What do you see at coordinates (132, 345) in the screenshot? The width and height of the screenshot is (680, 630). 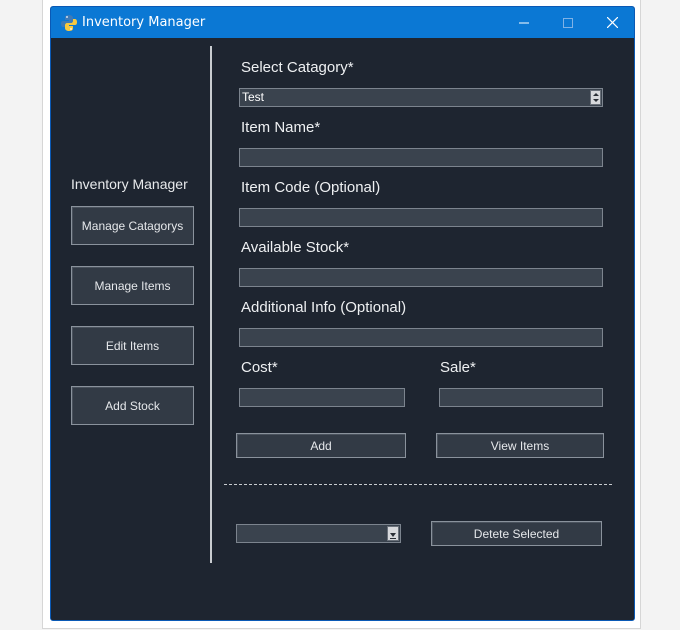 I see `edit-items-button: Edit Items` at bounding box center [132, 345].